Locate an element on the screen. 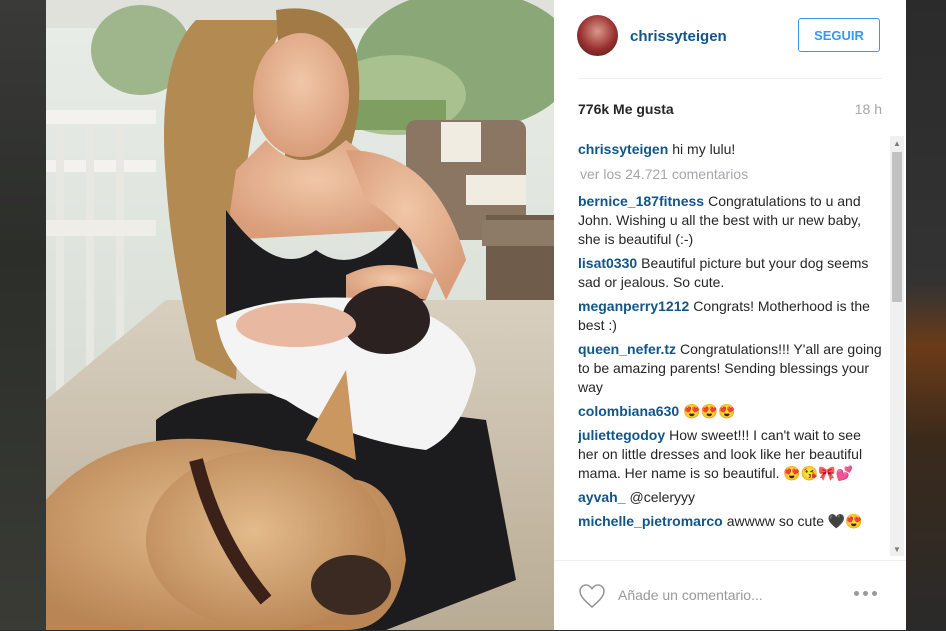 This screenshot has height=631, width=946. comment-item: michelle_pietromarco awwww so cute 🖤😍 is located at coordinates (731, 521).